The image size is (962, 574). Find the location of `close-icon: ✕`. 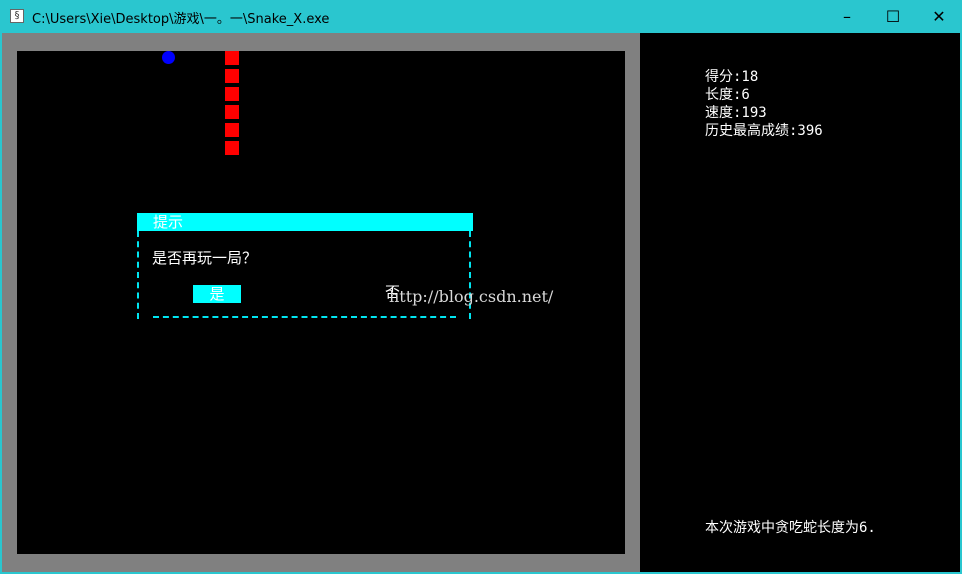

close-icon: ✕ is located at coordinates (939, 16).